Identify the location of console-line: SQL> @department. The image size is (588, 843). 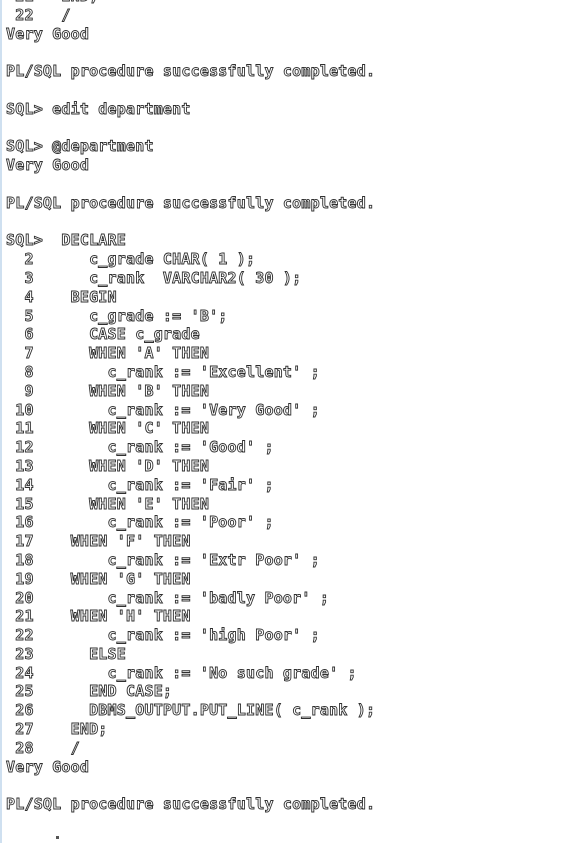
(80, 146).